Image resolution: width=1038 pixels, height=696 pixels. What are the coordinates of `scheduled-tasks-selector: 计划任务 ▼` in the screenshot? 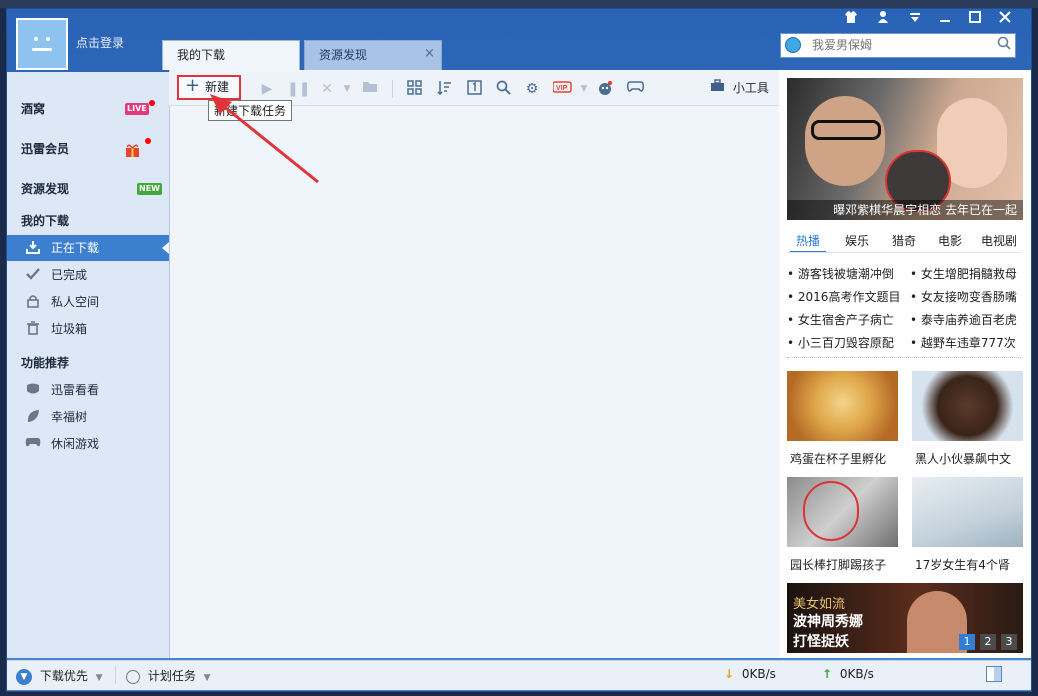 It's located at (168, 675).